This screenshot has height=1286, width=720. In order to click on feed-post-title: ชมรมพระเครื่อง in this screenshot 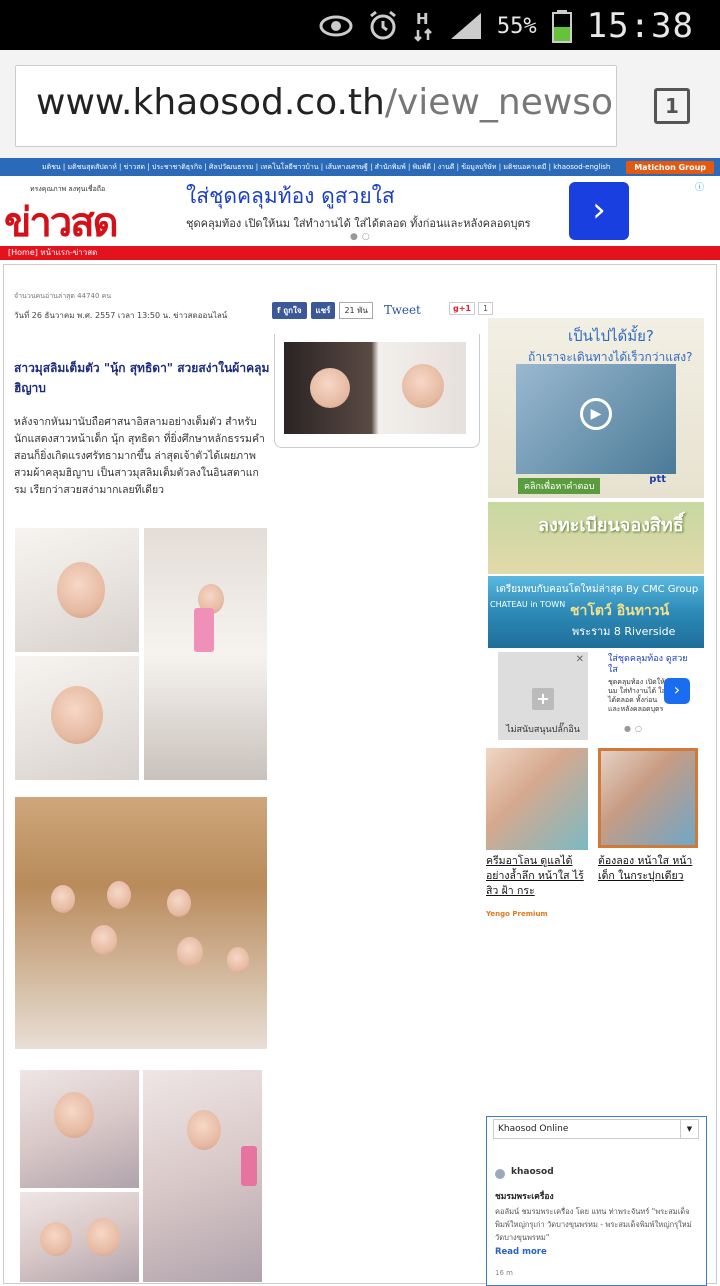, I will do `click(524, 1196)`.